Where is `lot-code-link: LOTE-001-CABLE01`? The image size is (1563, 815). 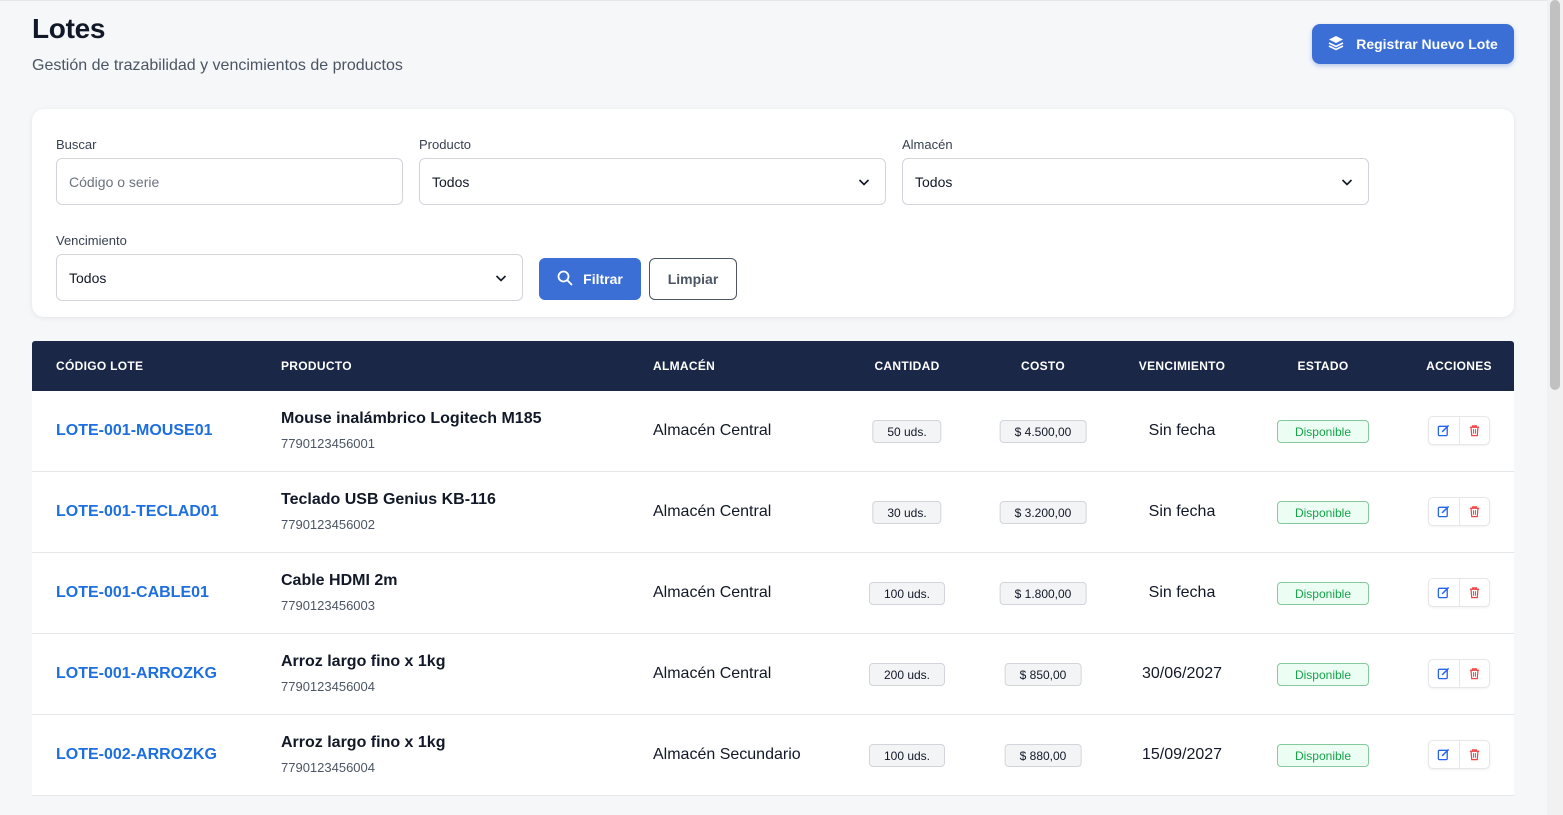
lot-code-link: LOTE-001-CABLE01 is located at coordinates (132, 593).